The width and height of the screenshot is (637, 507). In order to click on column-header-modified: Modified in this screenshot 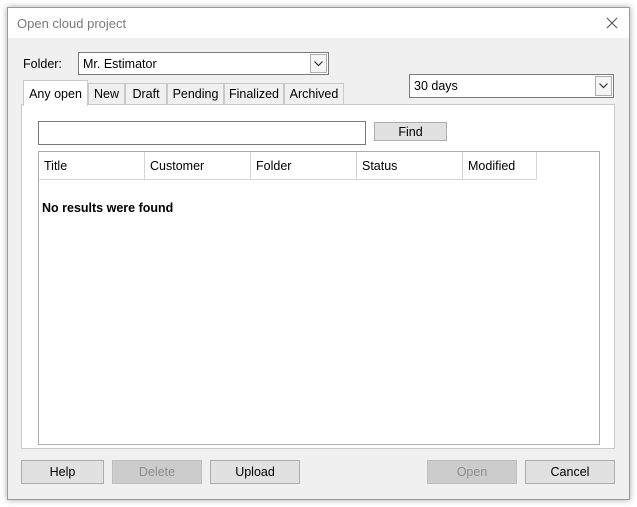, I will do `click(500, 166)`.